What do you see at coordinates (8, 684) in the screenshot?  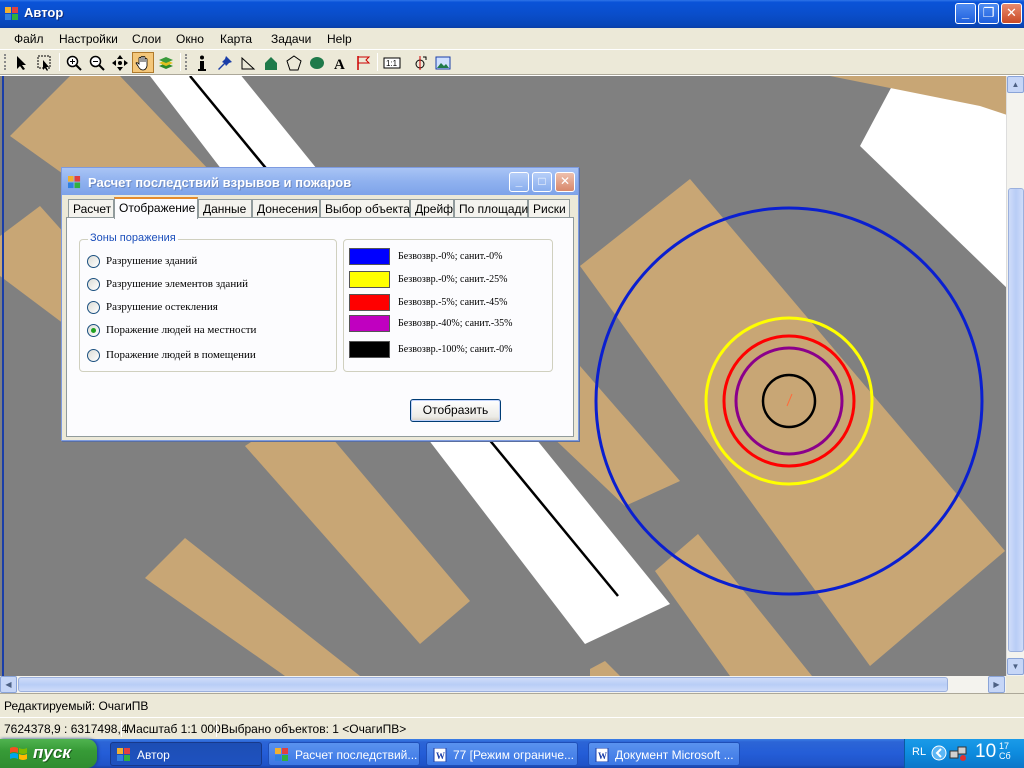 I see `scroll-left-icon: ◀` at bounding box center [8, 684].